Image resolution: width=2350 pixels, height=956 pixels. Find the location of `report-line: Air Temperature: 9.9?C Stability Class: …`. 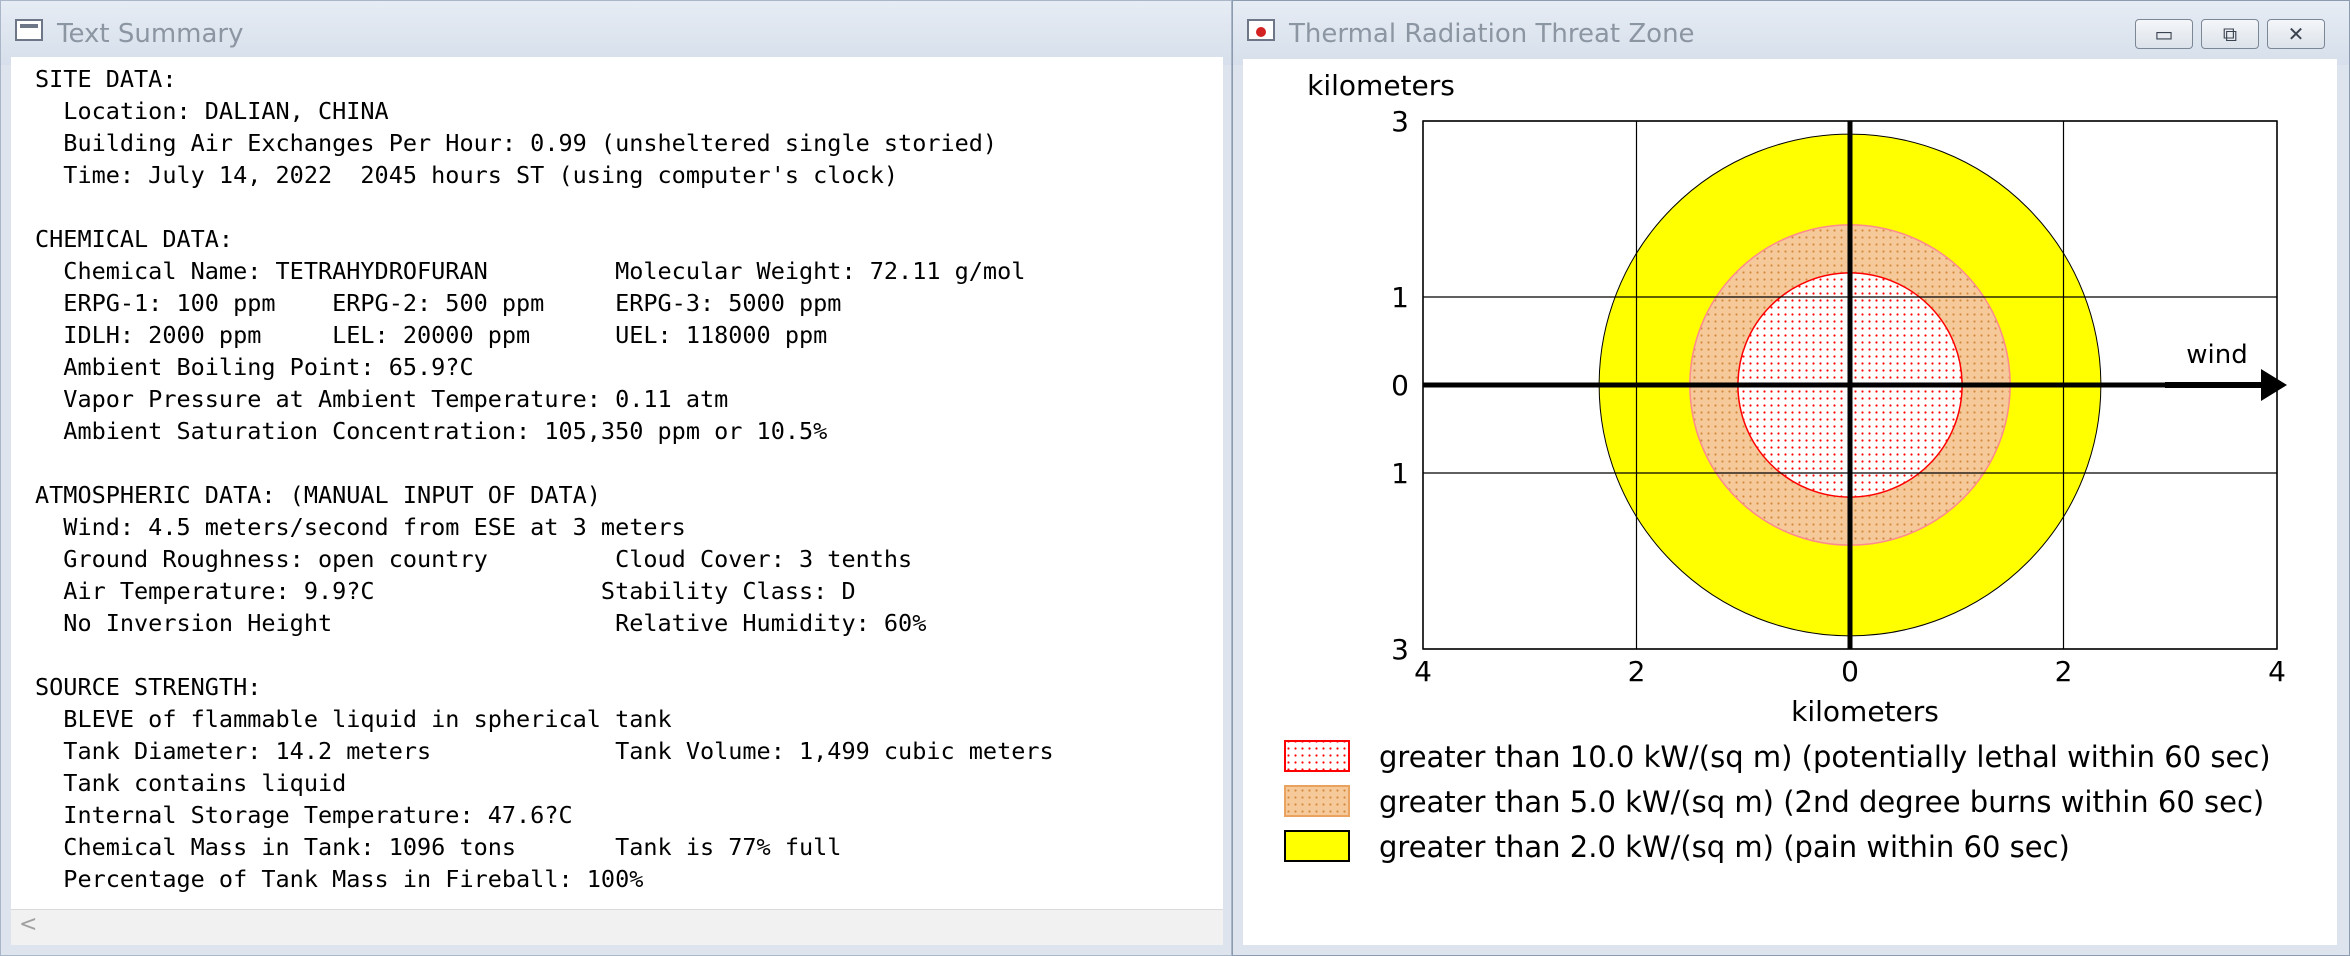

report-line: Air Temperature: 9.9?C Stability Class: … is located at coordinates (459, 591).